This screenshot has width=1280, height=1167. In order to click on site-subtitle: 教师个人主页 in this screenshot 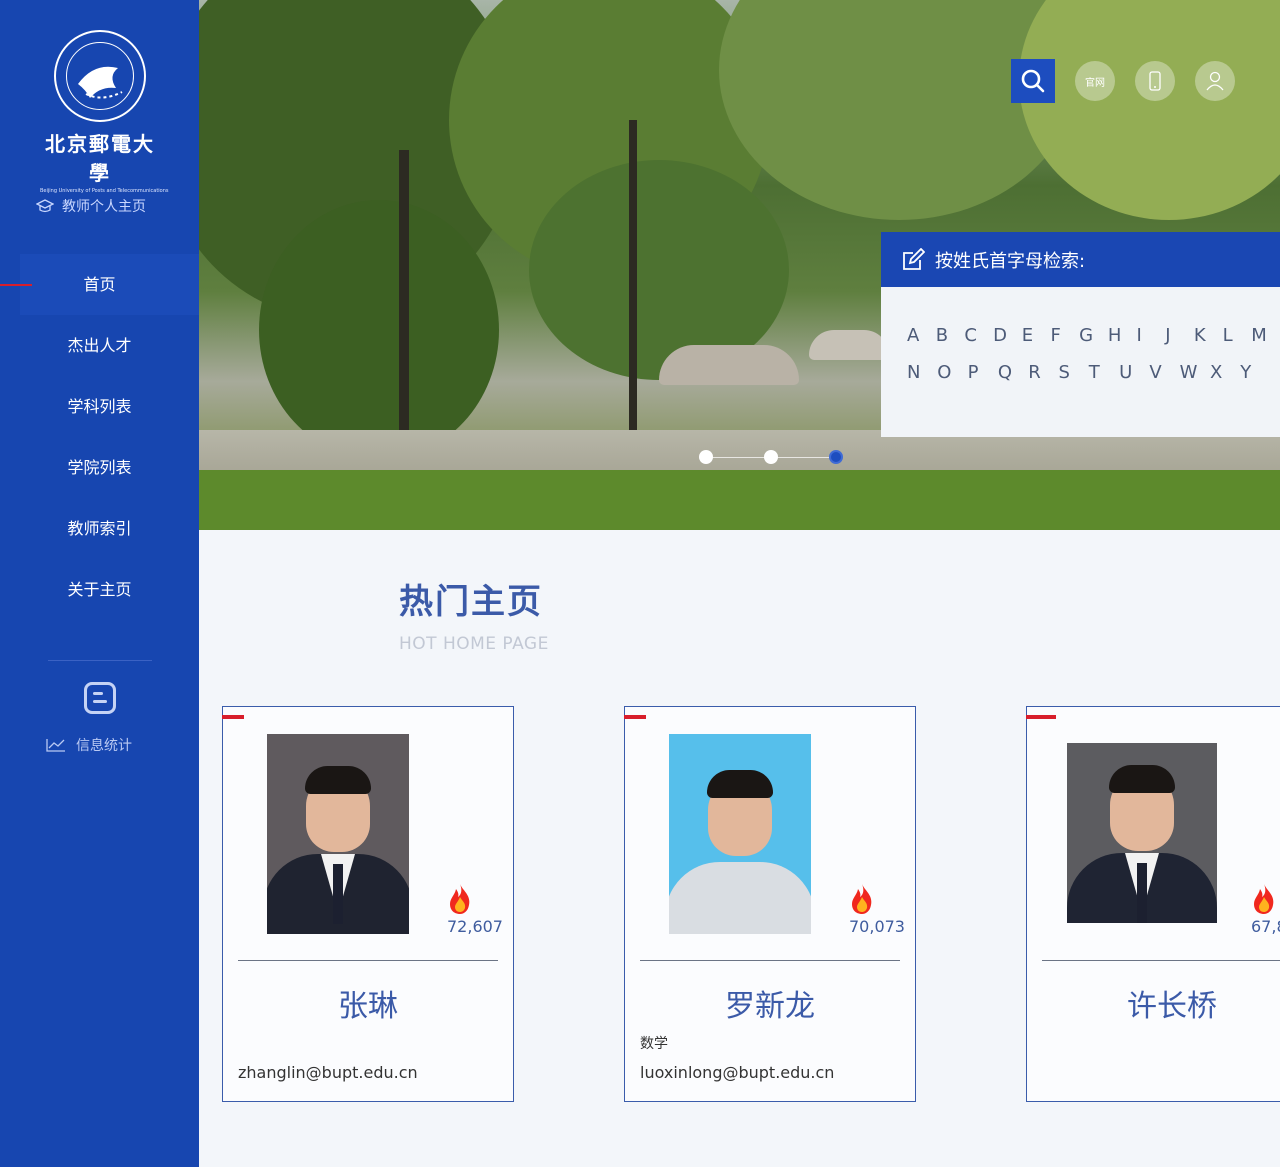, I will do `click(91, 206)`.